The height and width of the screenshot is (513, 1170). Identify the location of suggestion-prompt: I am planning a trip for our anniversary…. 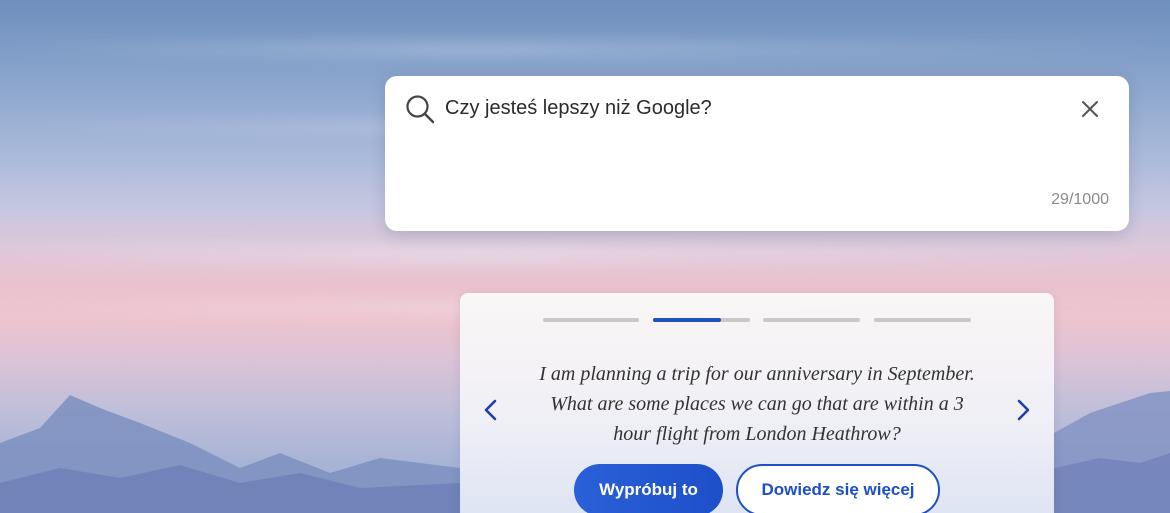
(757, 404).